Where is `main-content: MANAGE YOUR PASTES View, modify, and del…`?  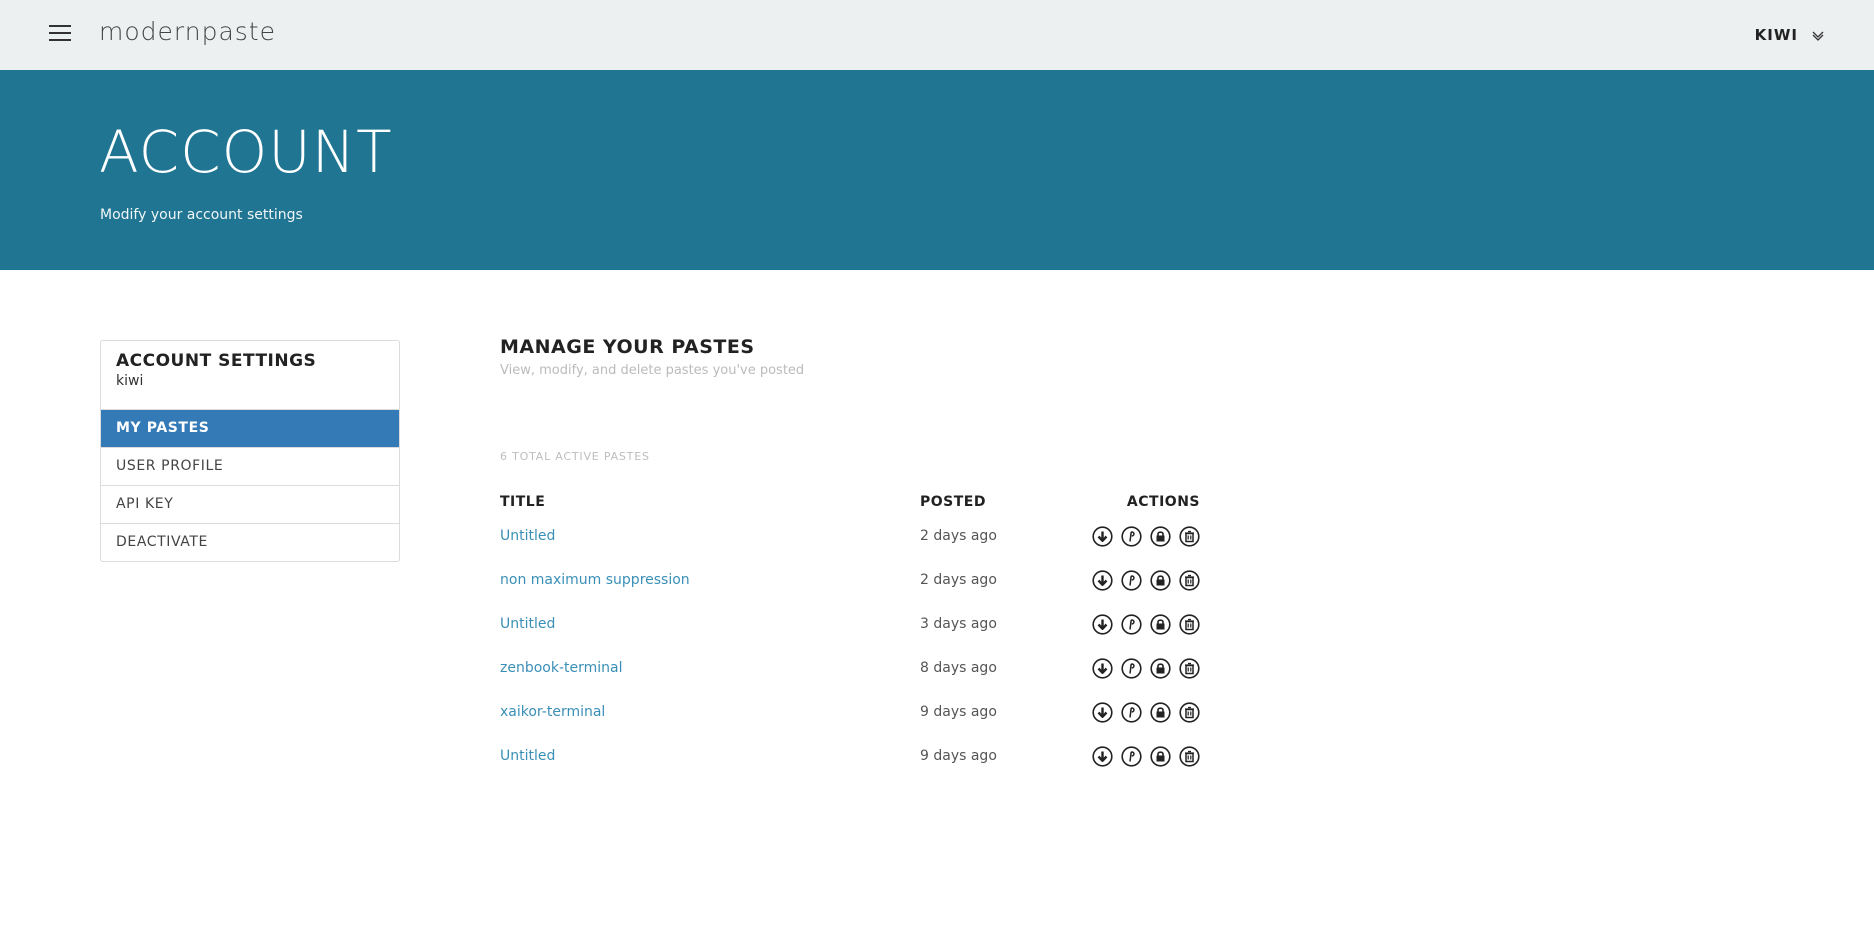 main-content: MANAGE YOUR PASTES View, modify, and del… is located at coordinates (850, 357).